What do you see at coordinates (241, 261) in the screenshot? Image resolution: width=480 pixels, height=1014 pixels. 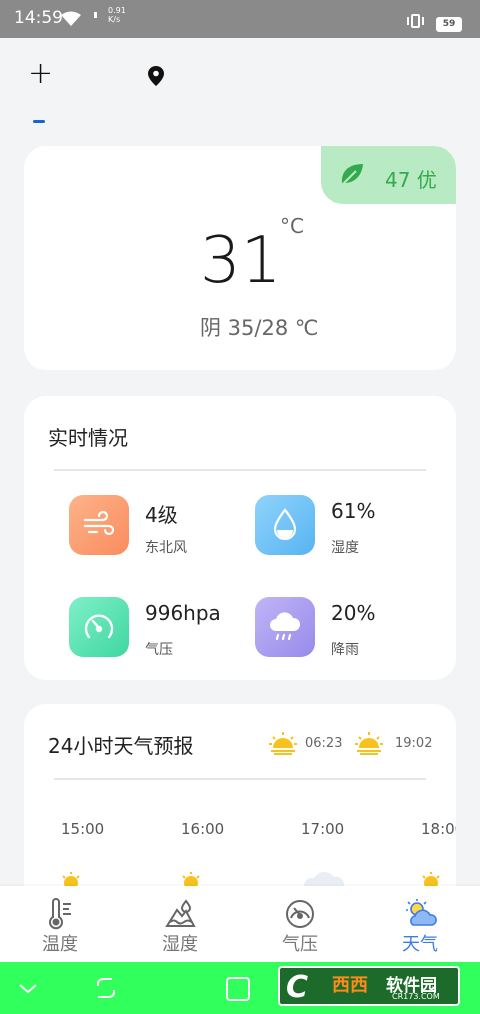 I see `current-temperature: 31` at bounding box center [241, 261].